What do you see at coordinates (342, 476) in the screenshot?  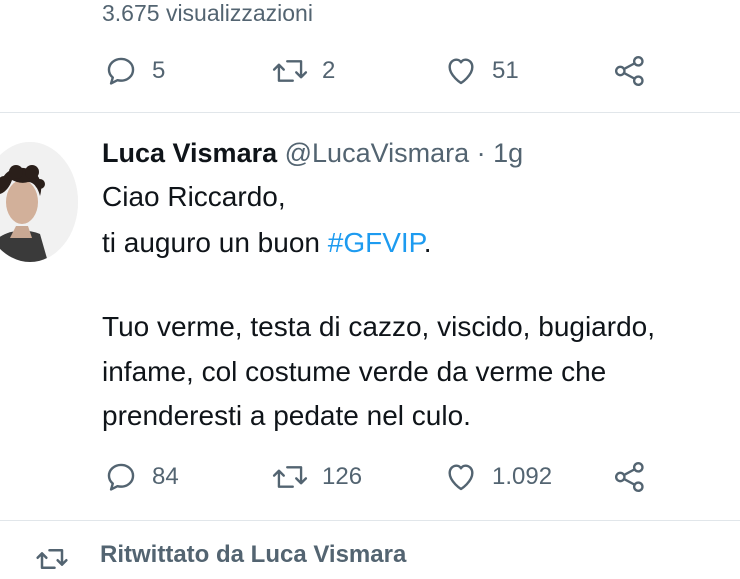 I see `retweet-count: 126` at bounding box center [342, 476].